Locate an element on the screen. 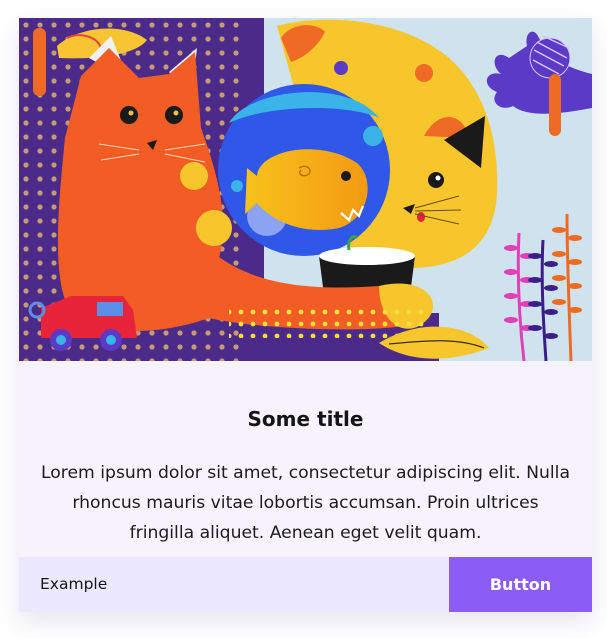  card-action-button: Button is located at coordinates (520, 584).